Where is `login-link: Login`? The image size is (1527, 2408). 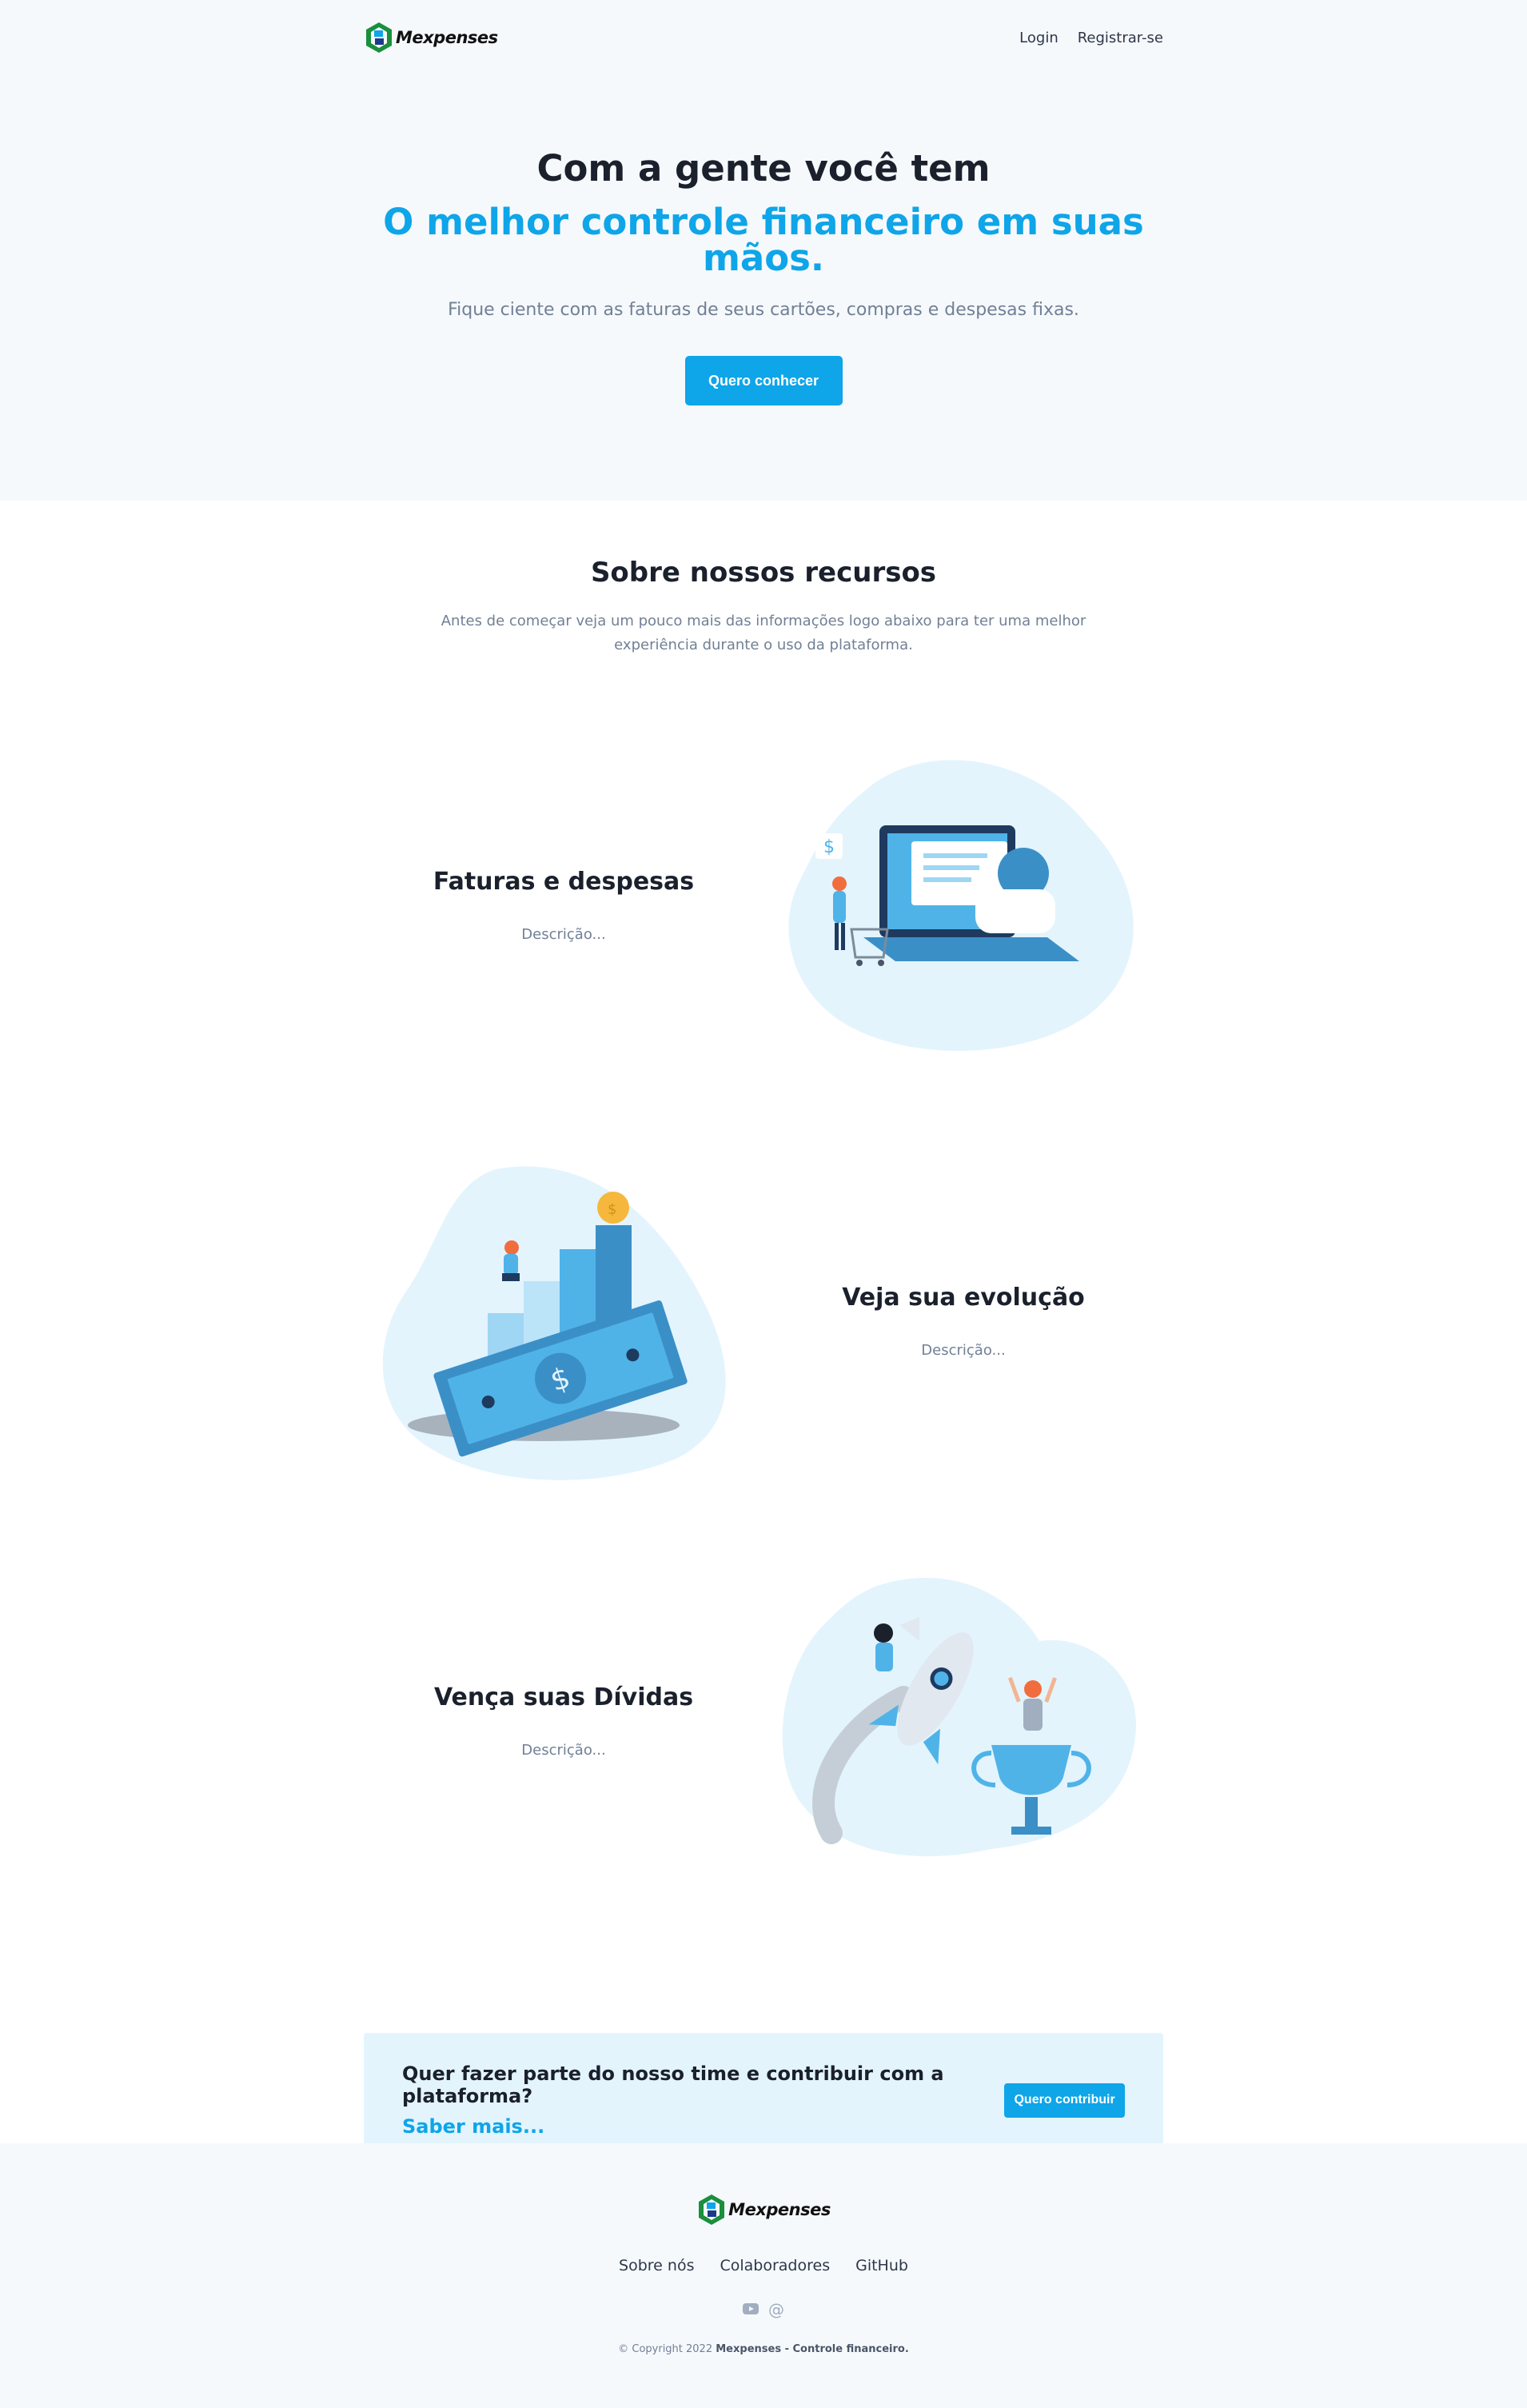 login-link: Login is located at coordinates (1039, 38).